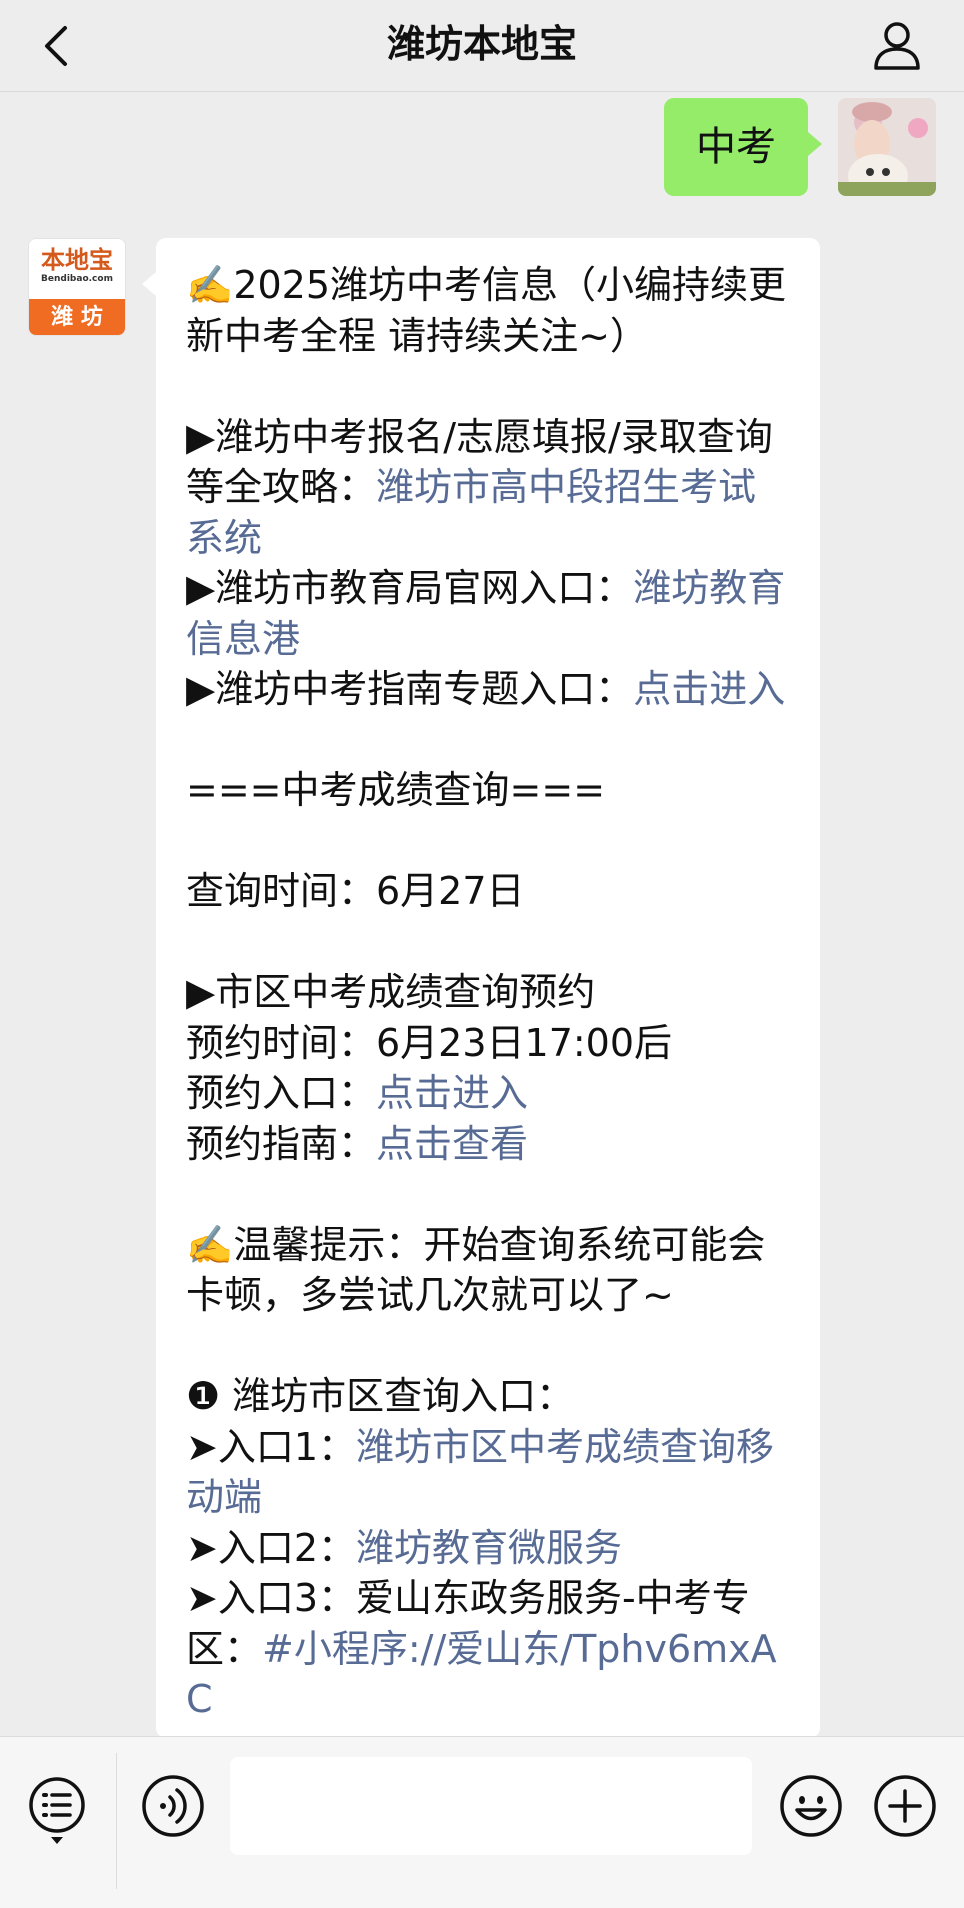 The image size is (964, 1908). What do you see at coordinates (488, 1472) in the screenshot?
I see `message-item: ➤入口1：潍坊市区中考成绩查询移动端` at bounding box center [488, 1472].